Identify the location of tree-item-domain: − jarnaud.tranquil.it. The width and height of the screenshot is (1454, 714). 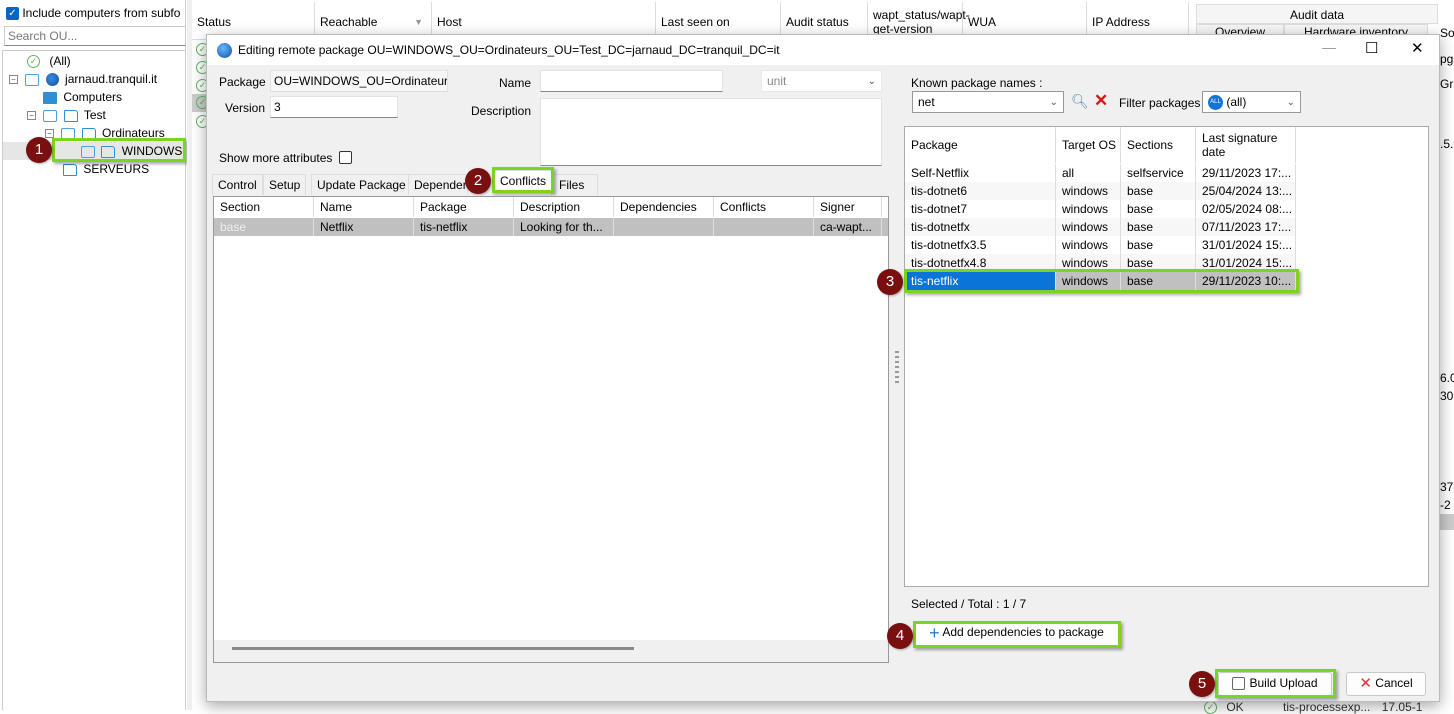
(83, 79).